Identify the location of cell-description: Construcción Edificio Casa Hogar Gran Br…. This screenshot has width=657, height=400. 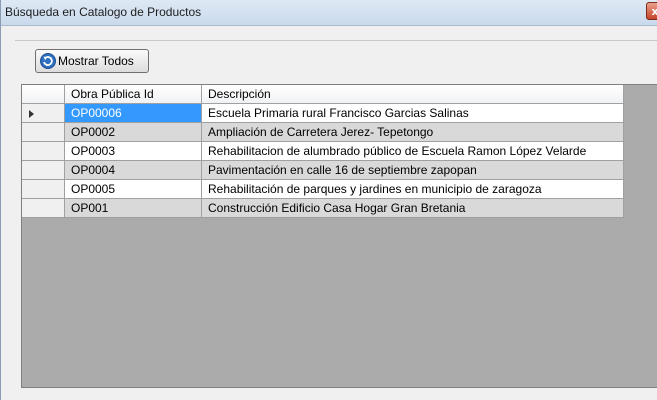
(413, 208).